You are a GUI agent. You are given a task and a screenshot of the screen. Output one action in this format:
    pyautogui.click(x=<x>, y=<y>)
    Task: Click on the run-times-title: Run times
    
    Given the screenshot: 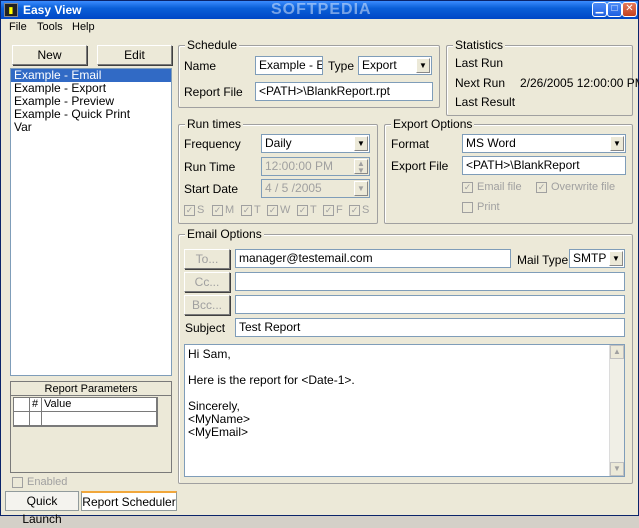 What is the action you would take?
    pyautogui.click(x=214, y=124)
    